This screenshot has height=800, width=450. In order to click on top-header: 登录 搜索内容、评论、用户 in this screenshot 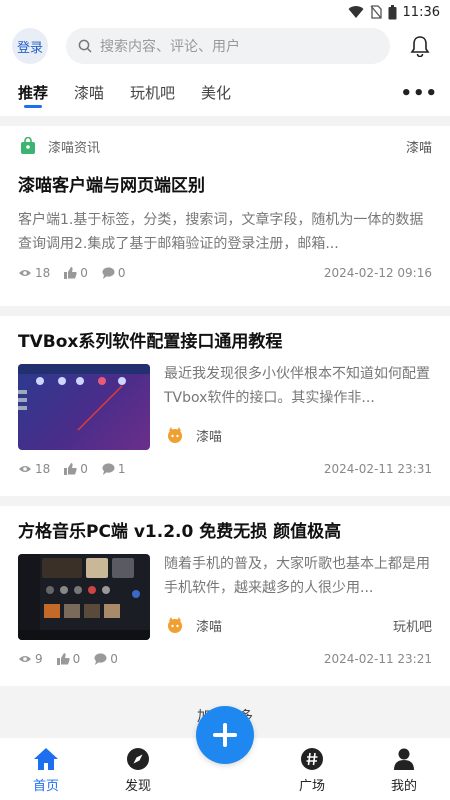, I will do `click(225, 46)`.